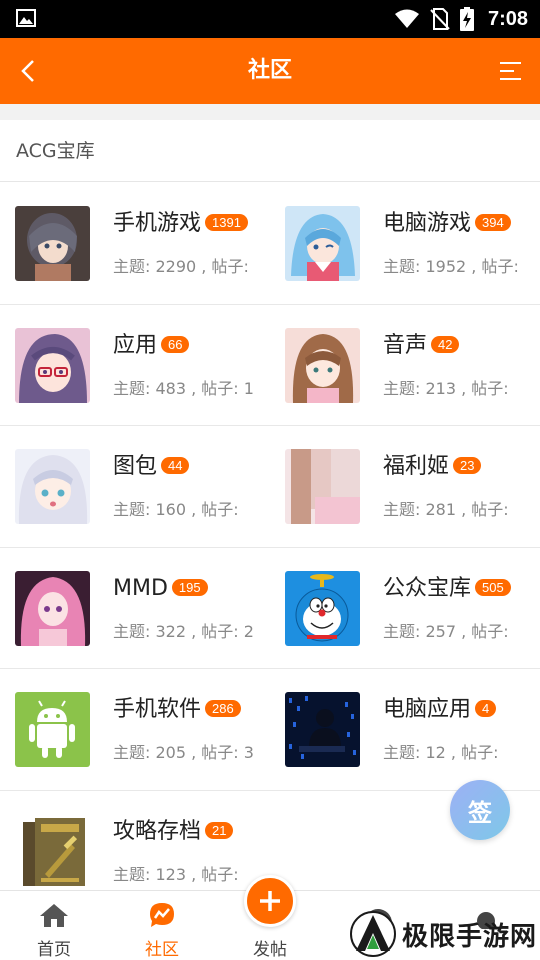  I want to click on forum-item-pc-games: 电脑游戏 394 主题: 1952 , 帖子:, so click(405, 243).